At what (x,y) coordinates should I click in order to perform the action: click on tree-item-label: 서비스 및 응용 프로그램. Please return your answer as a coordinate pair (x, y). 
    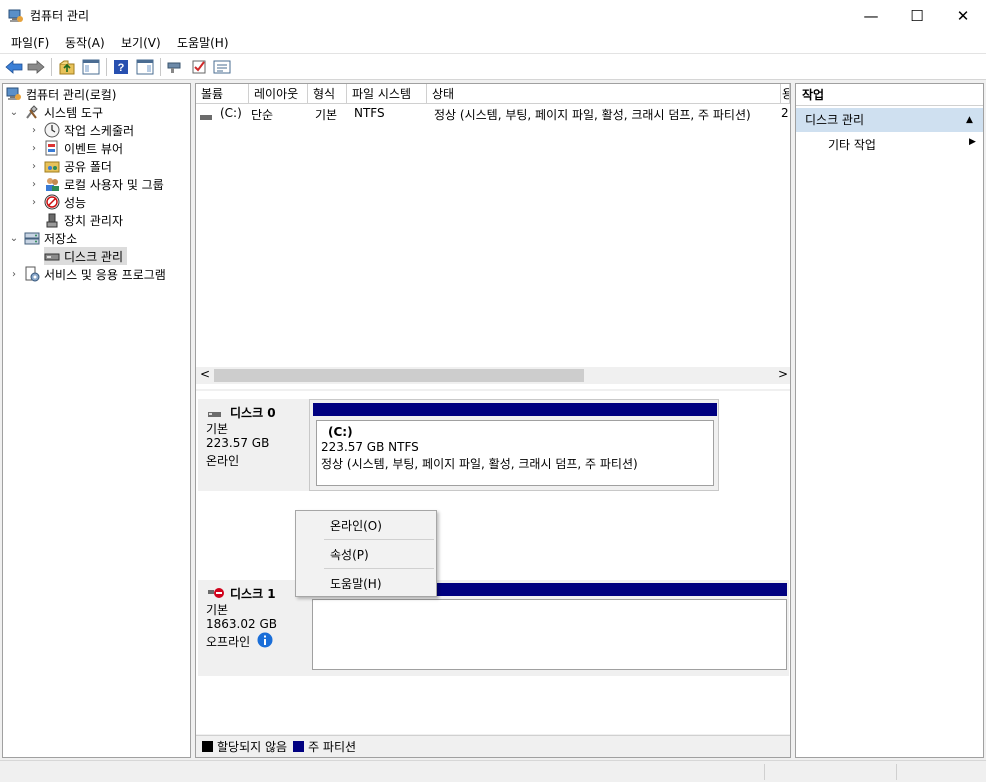
    Looking at the image, I should click on (105, 274).